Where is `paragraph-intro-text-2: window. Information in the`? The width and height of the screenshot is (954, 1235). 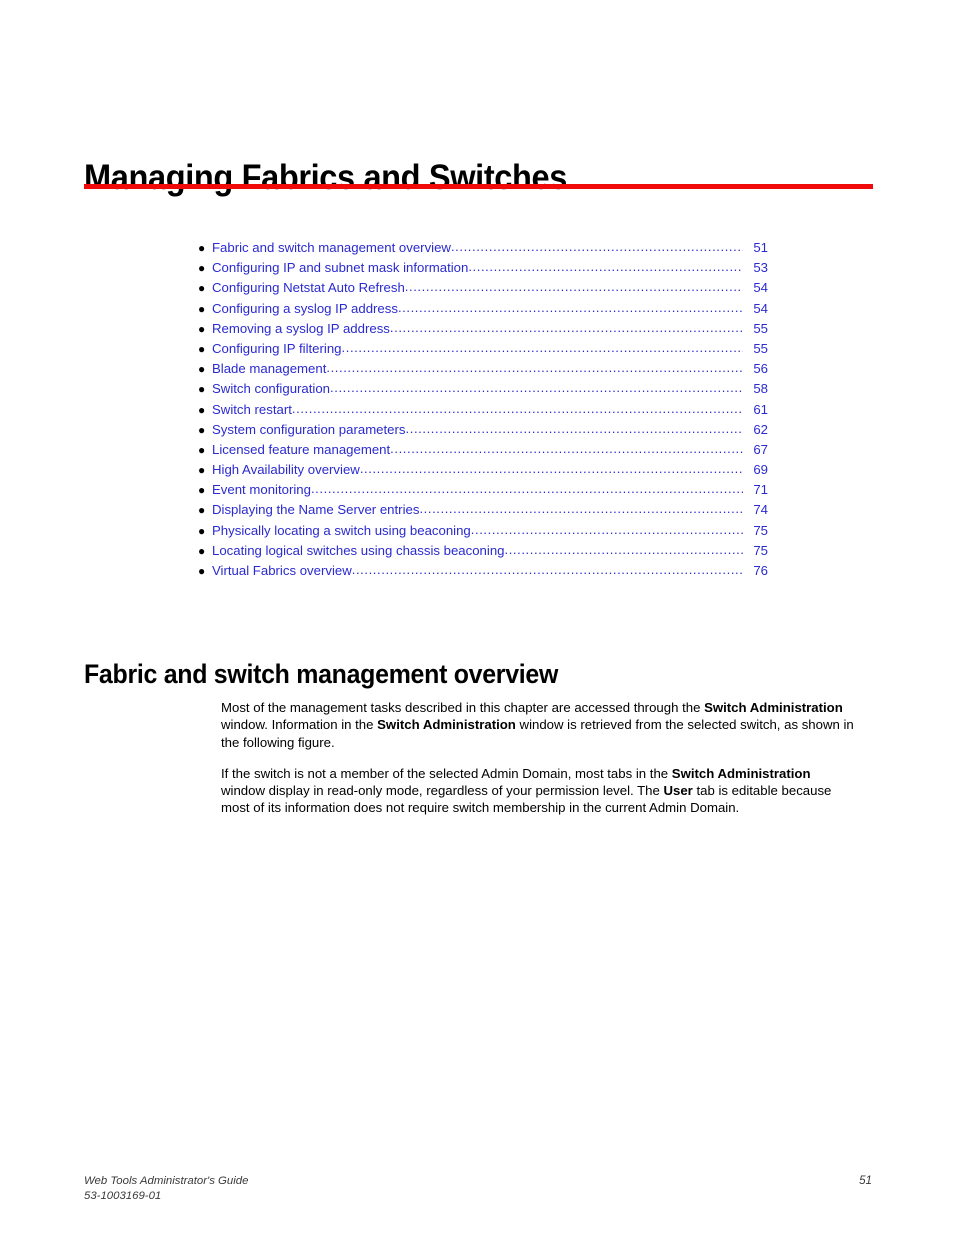
paragraph-intro-text-2: window. Information in the is located at coordinates (299, 725).